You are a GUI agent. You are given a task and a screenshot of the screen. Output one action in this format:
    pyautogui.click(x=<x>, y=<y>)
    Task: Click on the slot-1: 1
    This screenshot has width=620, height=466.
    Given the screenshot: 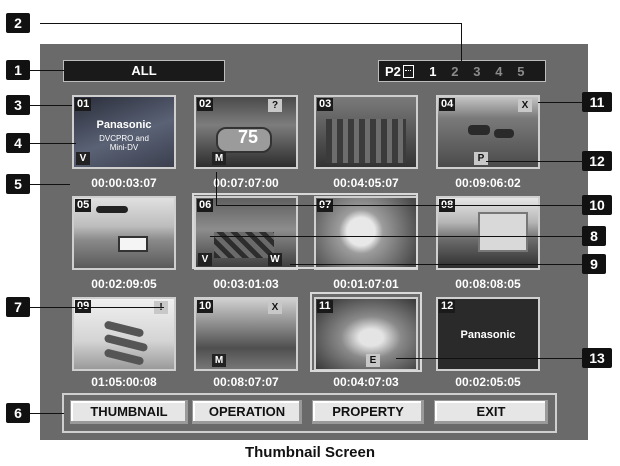 What is the action you would take?
    pyautogui.click(x=433, y=71)
    